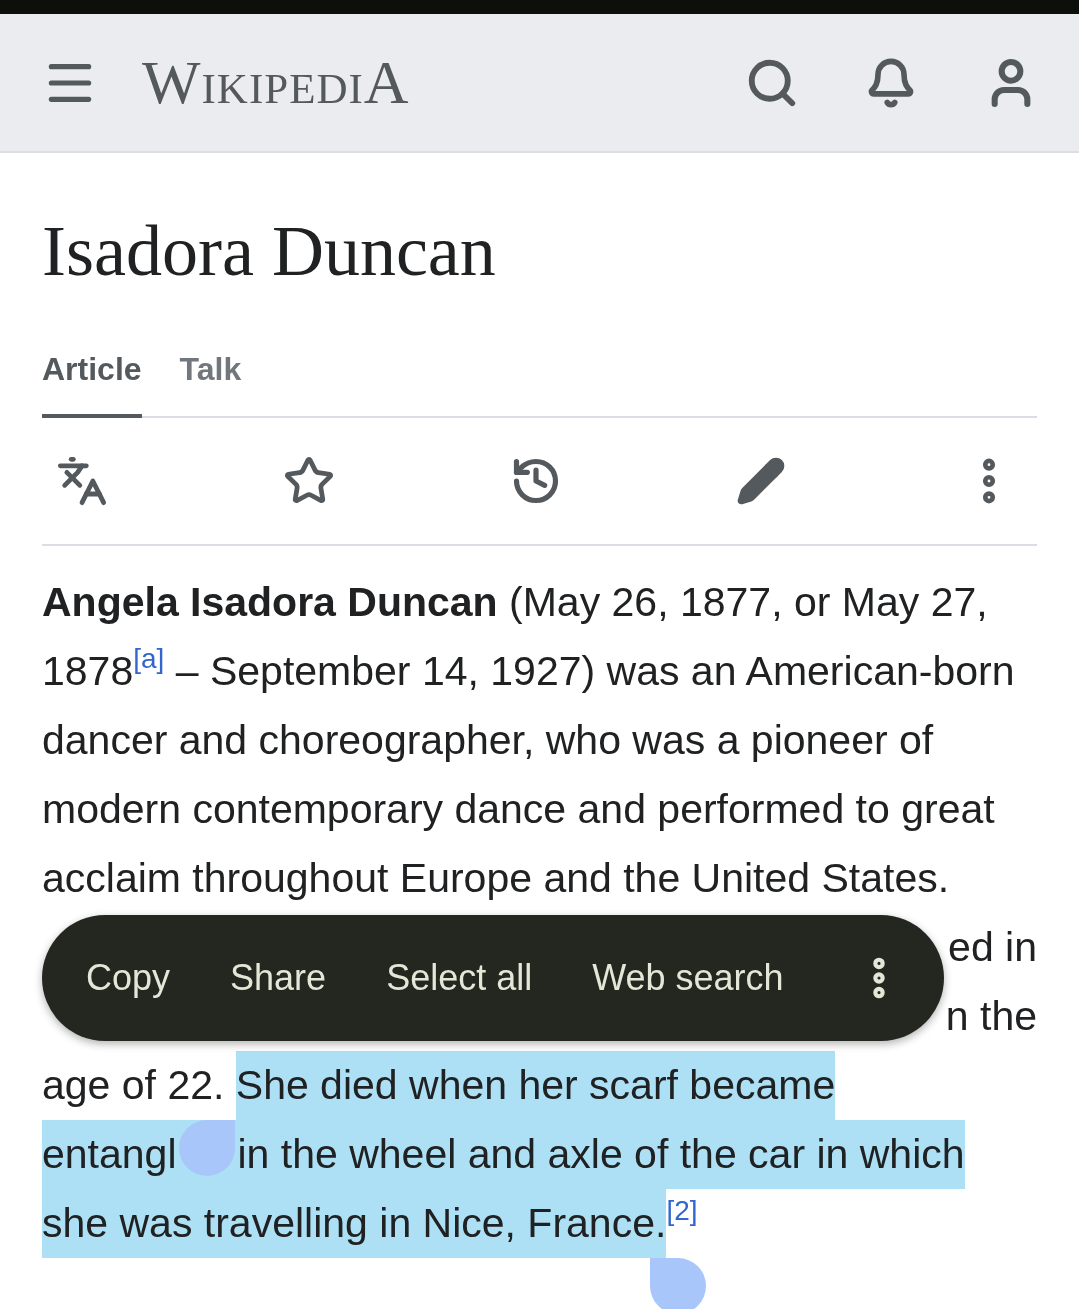 The height and width of the screenshot is (1309, 1079). I want to click on menu-item: Copy, so click(128, 978).